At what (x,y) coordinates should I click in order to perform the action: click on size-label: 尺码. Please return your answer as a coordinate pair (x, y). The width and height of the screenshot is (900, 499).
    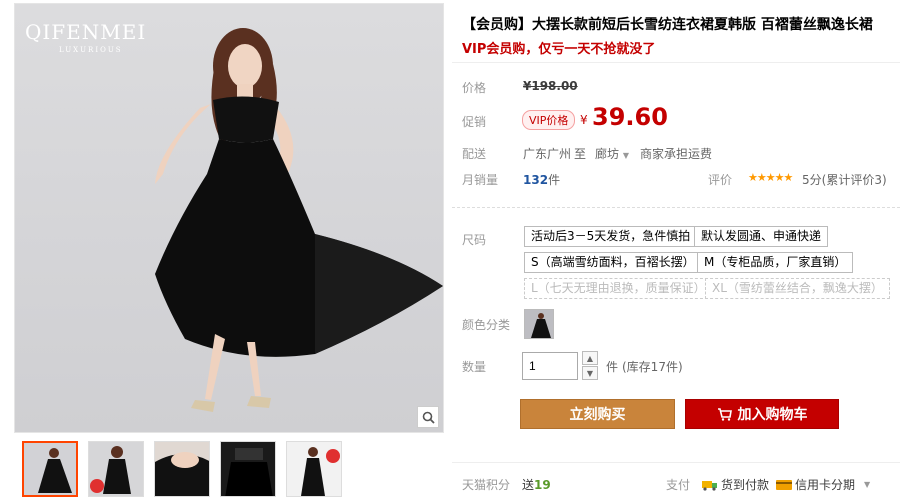
    Looking at the image, I should click on (474, 240).